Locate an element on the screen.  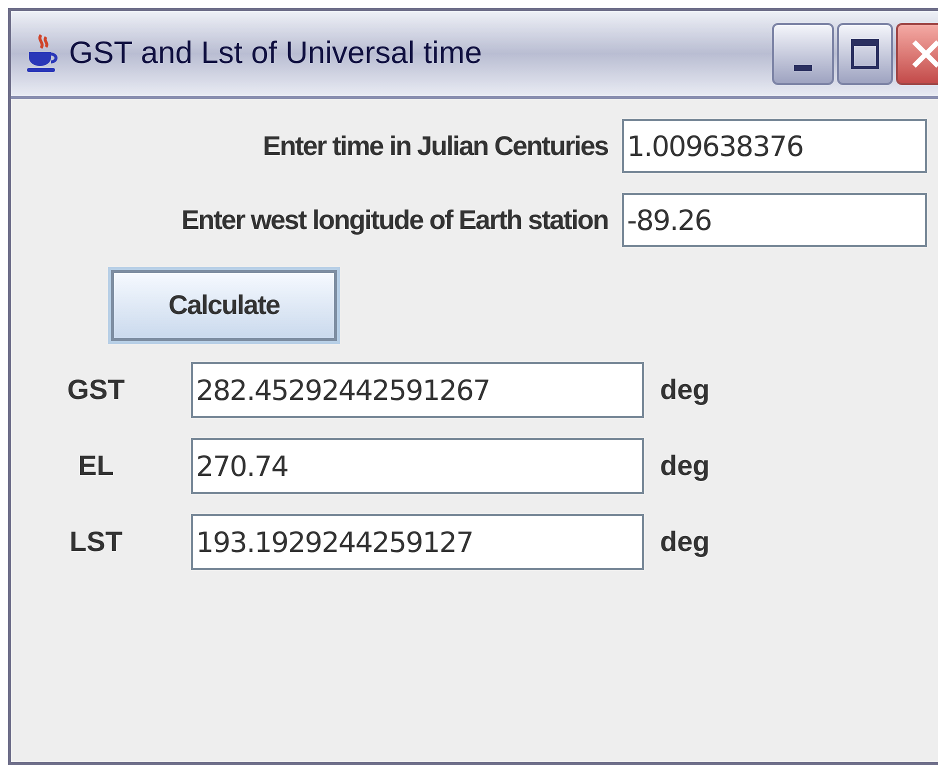
close-icon is located at coordinates (924, 54).